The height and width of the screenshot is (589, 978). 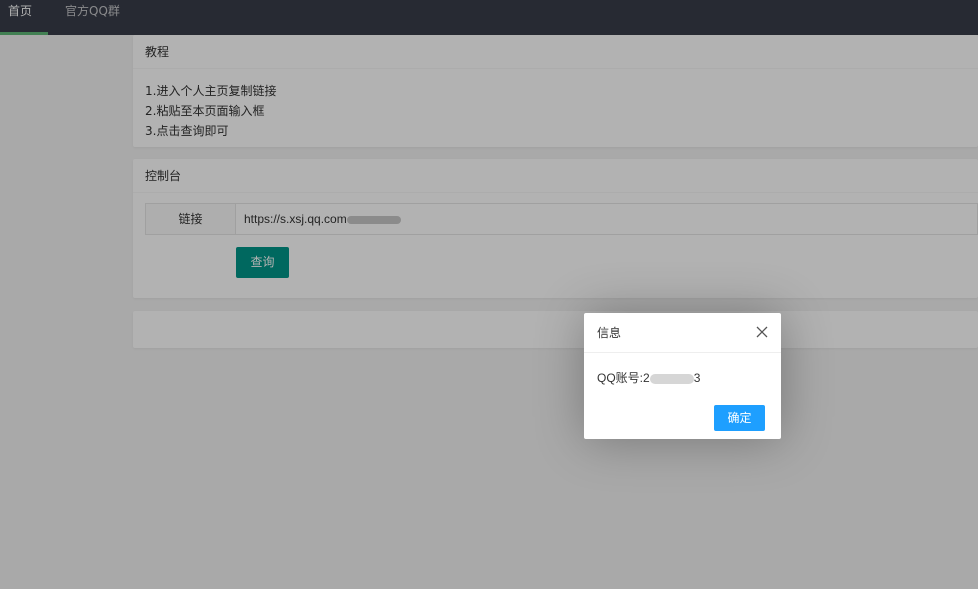 What do you see at coordinates (762, 332) in the screenshot?
I see `close-icon` at bounding box center [762, 332].